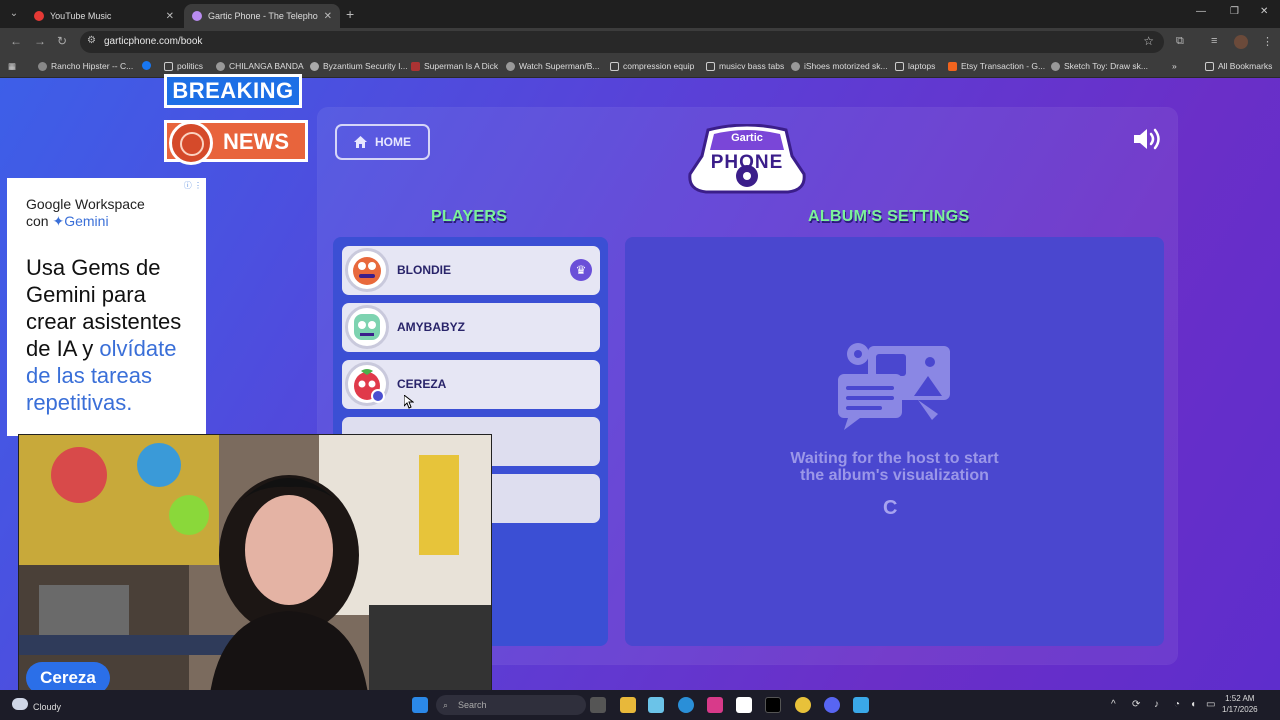 This screenshot has height=720, width=1280. I want to click on tab-youtube-music: YouTube Music ✕, so click(104, 16).